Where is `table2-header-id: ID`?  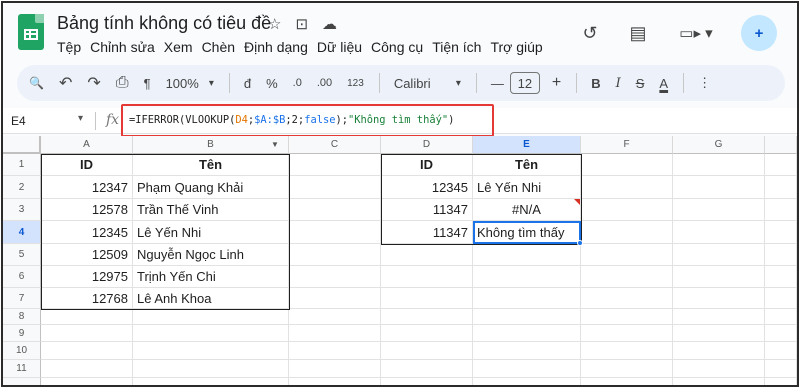
table2-header-id: ID is located at coordinates (427, 165).